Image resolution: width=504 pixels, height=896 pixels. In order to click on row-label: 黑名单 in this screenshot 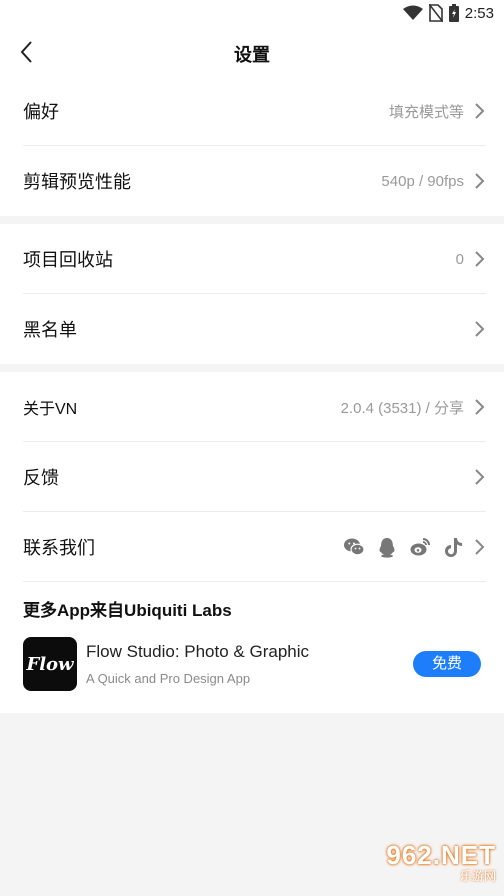, I will do `click(50, 330)`.